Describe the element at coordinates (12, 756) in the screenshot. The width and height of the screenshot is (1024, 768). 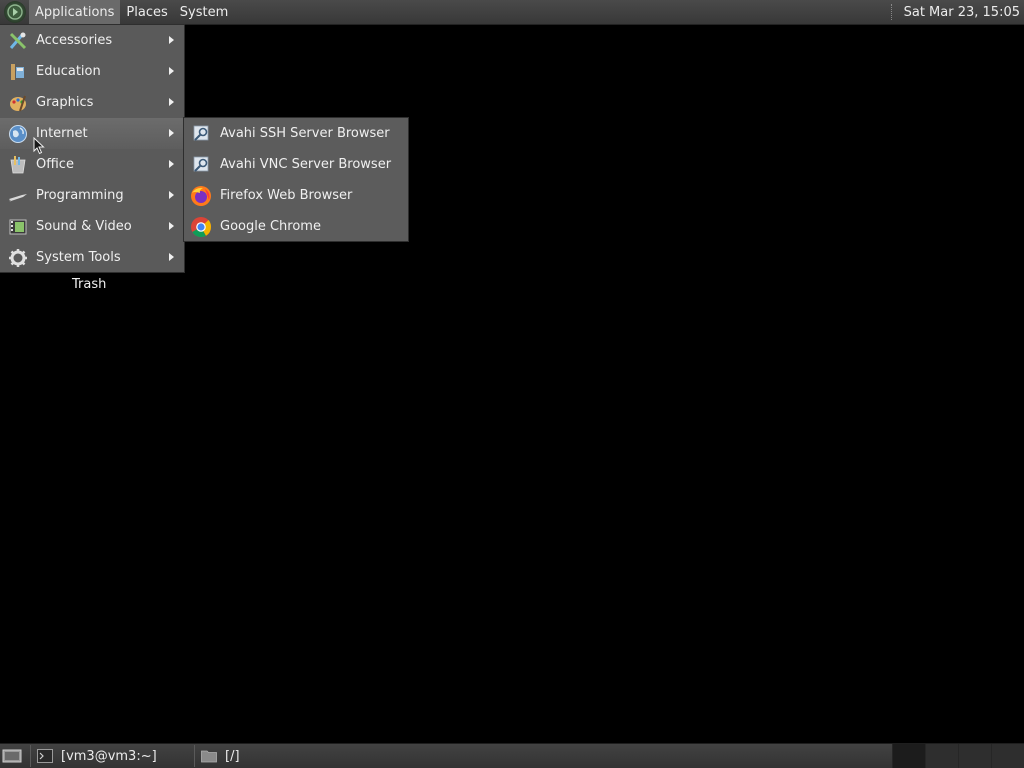
I see `show-desktop-icon` at that location.